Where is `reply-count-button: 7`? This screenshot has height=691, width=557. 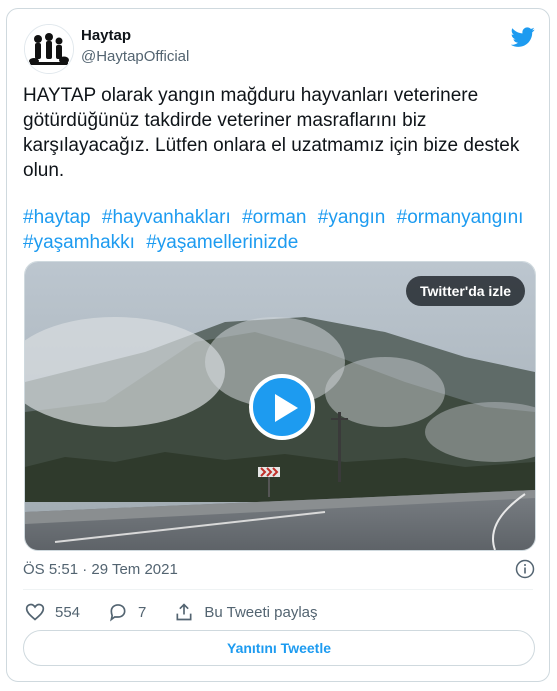 reply-count-button: 7 is located at coordinates (127, 612).